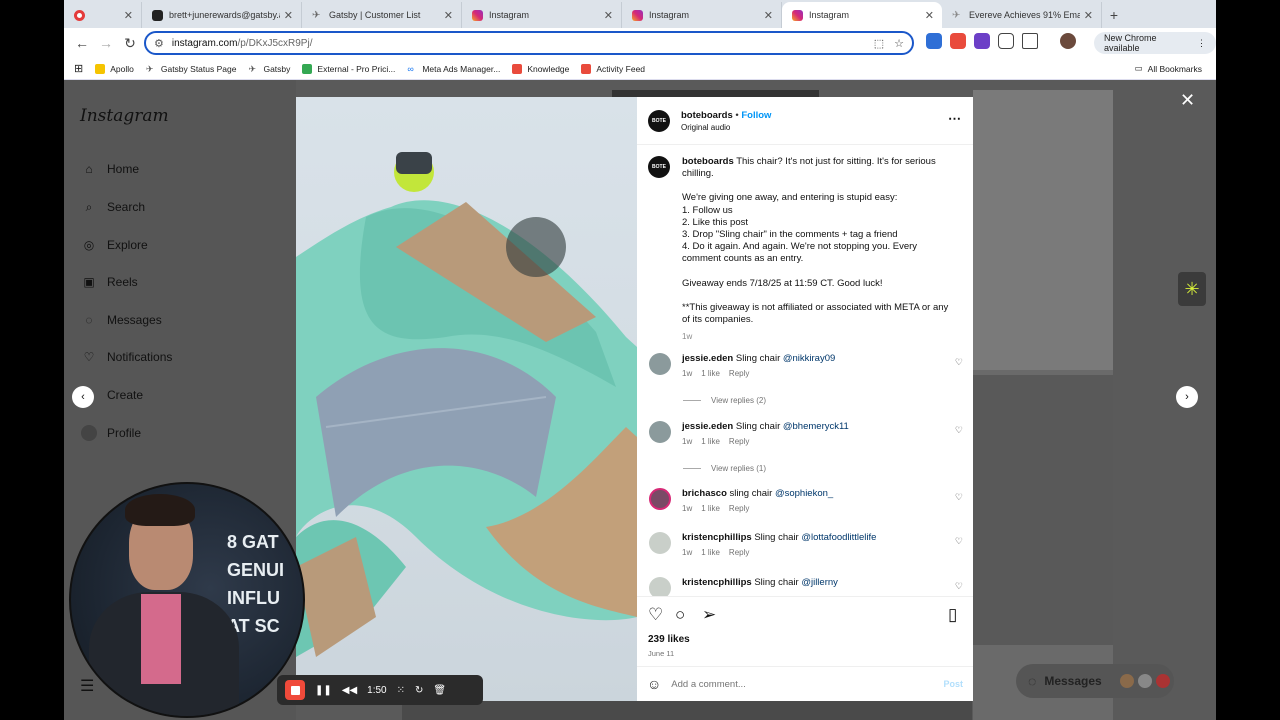  What do you see at coordinates (1187, 397) in the screenshot?
I see `next-post-button: ›` at bounding box center [1187, 397].